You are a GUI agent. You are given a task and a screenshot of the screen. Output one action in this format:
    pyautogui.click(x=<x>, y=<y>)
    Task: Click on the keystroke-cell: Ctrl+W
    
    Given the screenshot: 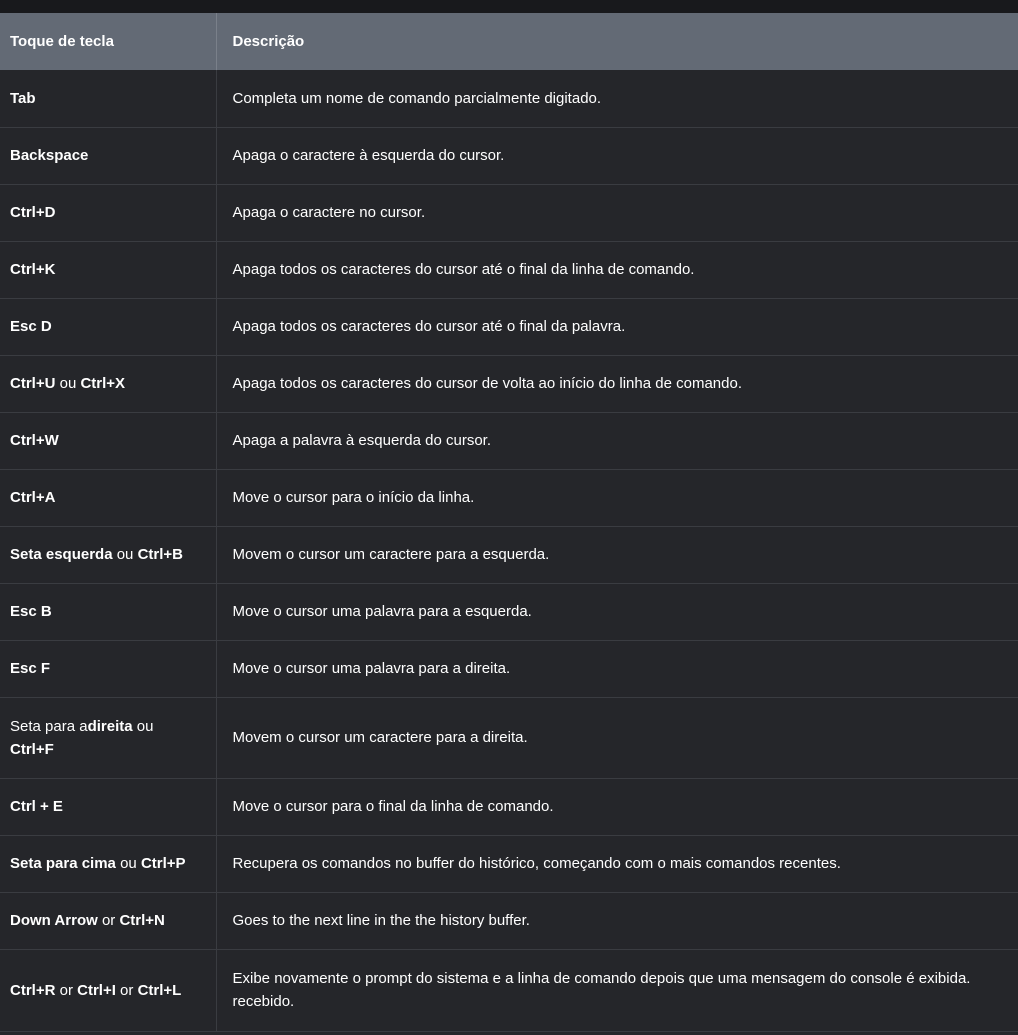 What is the action you would take?
    pyautogui.click(x=108, y=441)
    